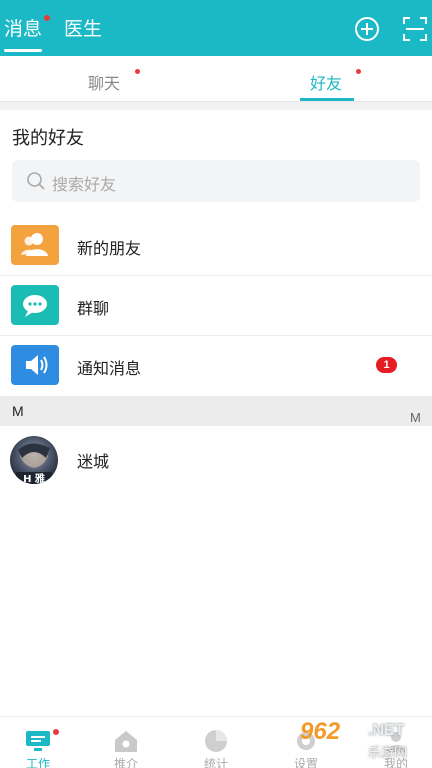  What do you see at coordinates (320, 731) in the screenshot?
I see `watermark-brand: 962` at bounding box center [320, 731].